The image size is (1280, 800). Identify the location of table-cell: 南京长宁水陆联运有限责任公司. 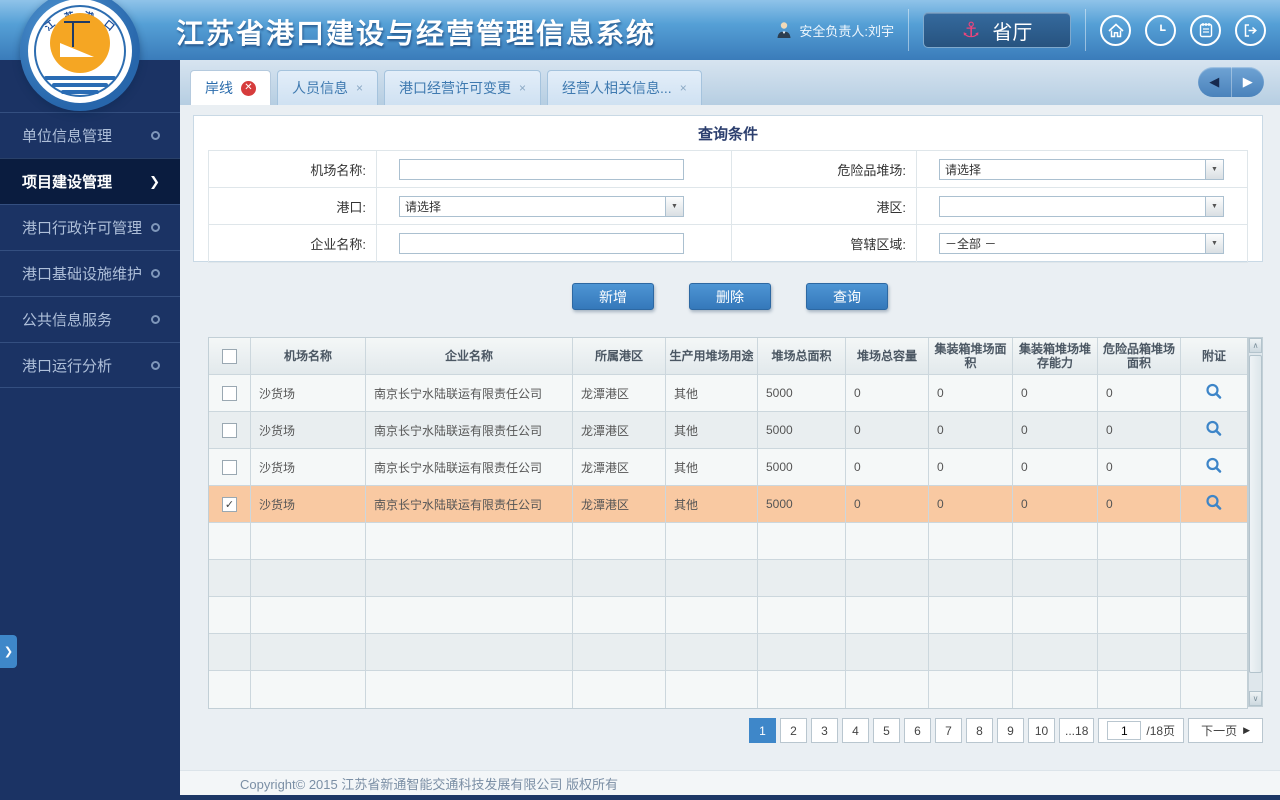
(469, 504).